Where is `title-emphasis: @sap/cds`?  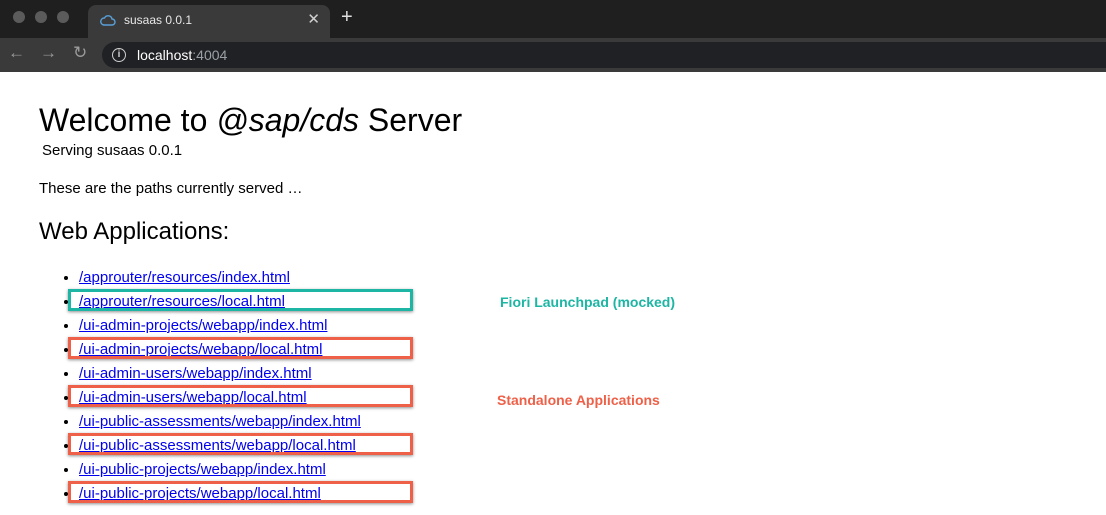 title-emphasis: @sap/cds is located at coordinates (288, 120).